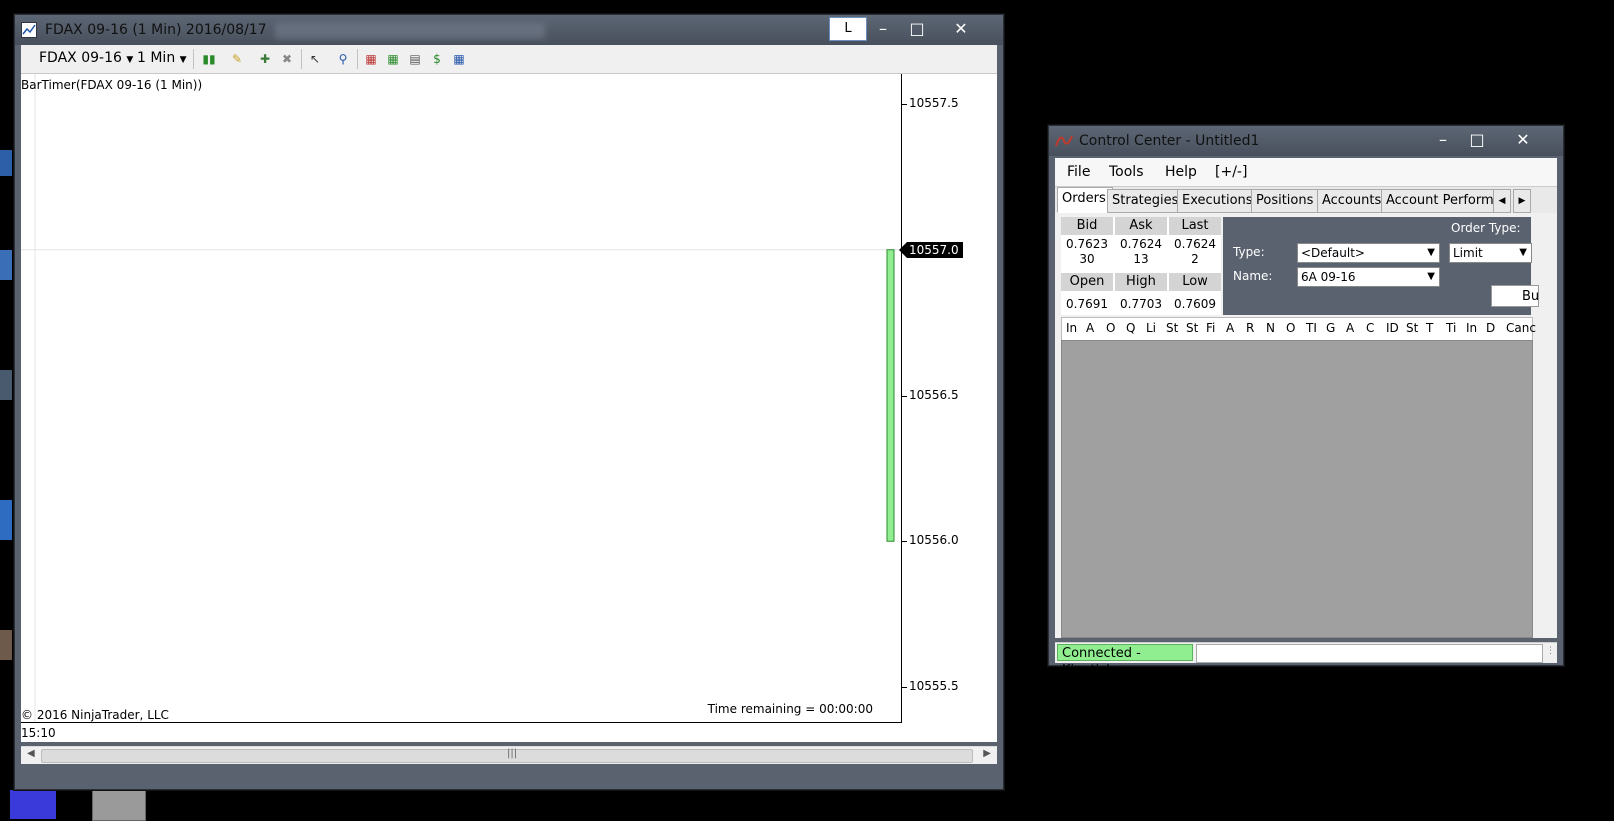 The height and width of the screenshot is (821, 1614). Describe the element at coordinates (1392, 328) in the screenshot. I see `column-header: ID` at that location.